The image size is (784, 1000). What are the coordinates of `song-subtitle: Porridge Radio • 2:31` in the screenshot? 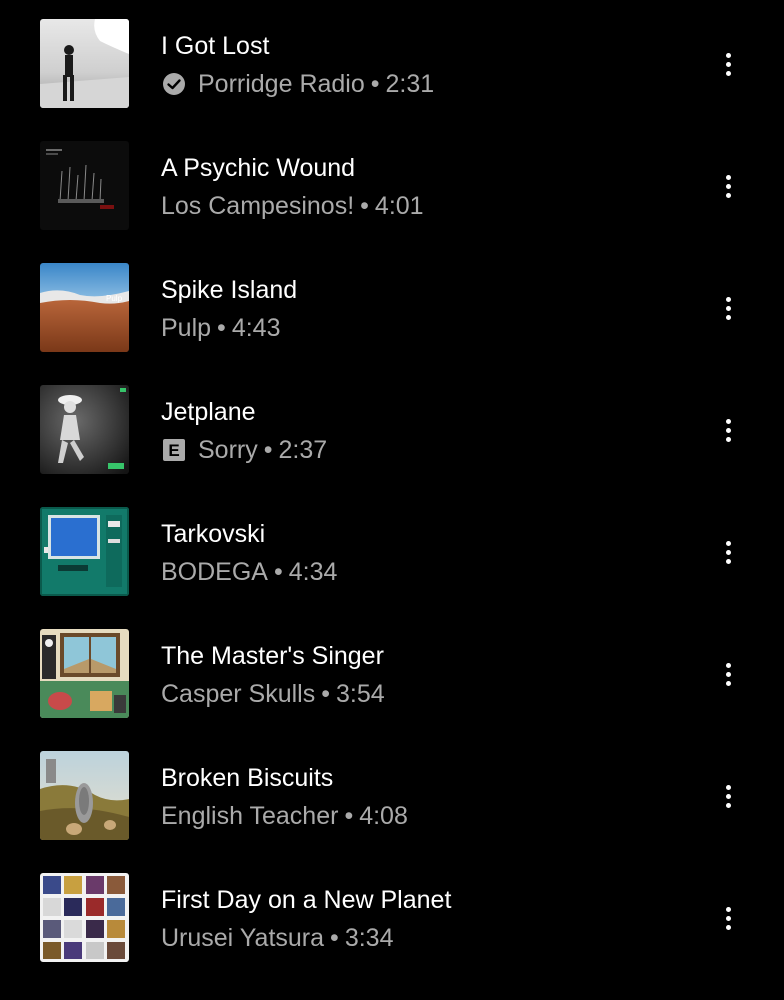 It's located at (297, 84).